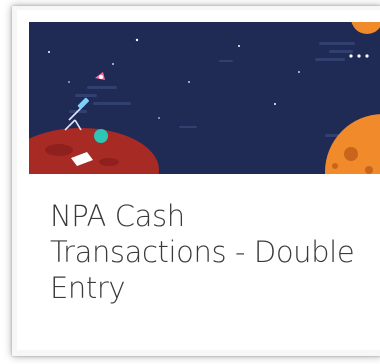  Describe the element at coordinates (101, 136) in the screenshot. I see `globe-icon` at that location.